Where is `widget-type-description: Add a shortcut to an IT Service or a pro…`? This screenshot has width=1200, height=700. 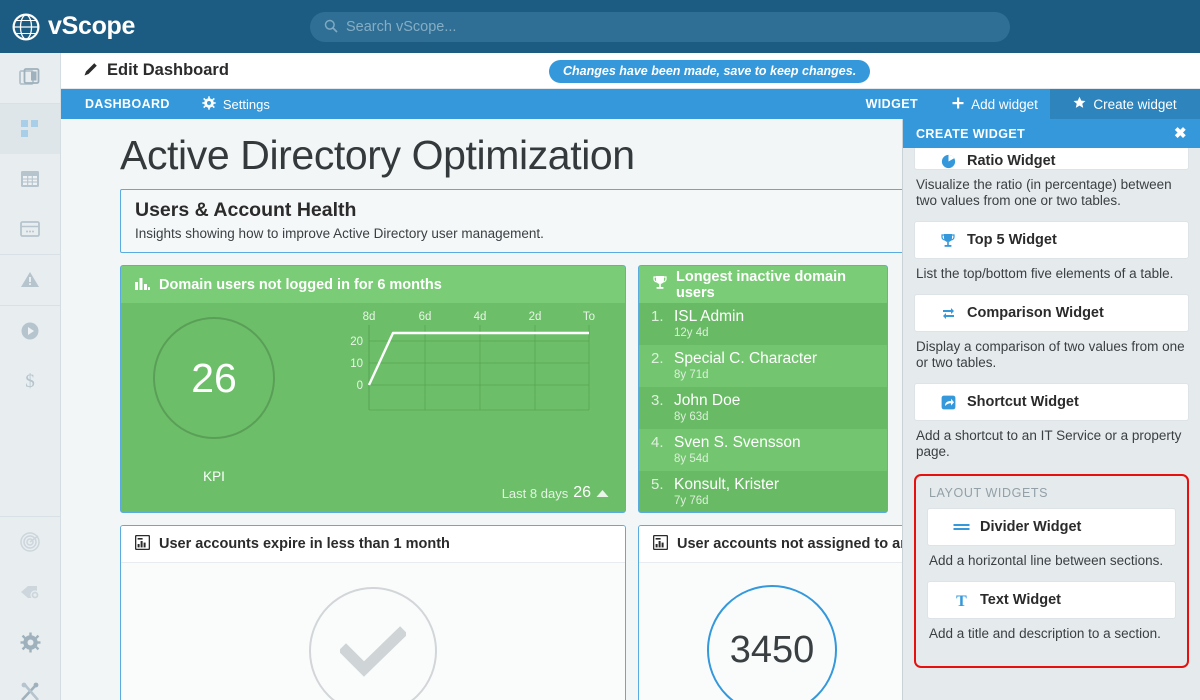 widget-type-description: Add a shortcut to an IT Service or a pro… is located at coordinates (1049, 443).